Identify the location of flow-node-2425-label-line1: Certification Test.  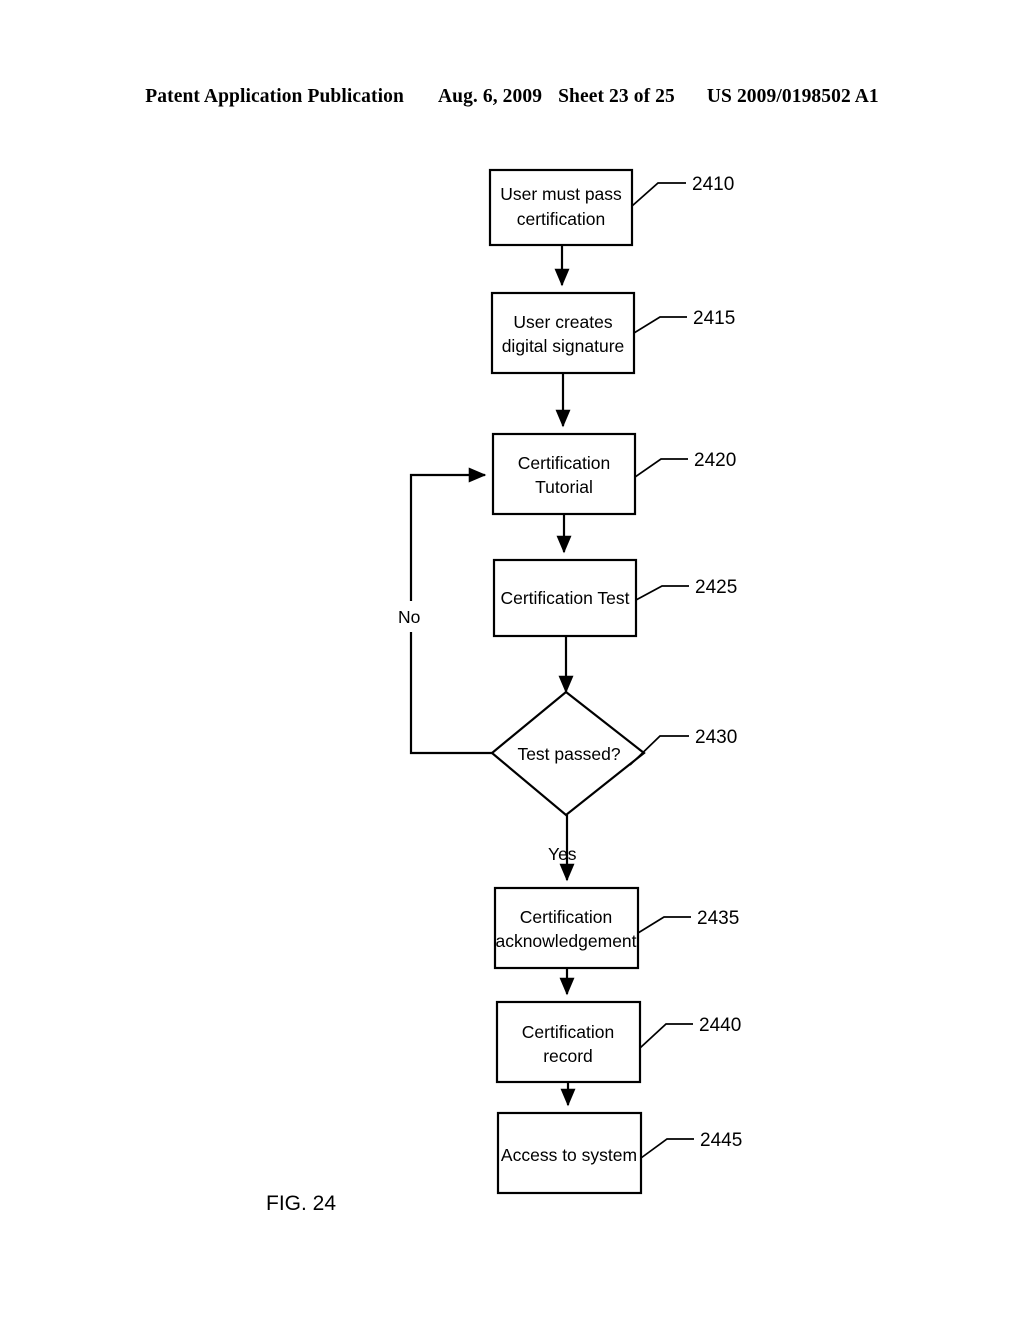
(564, 598).